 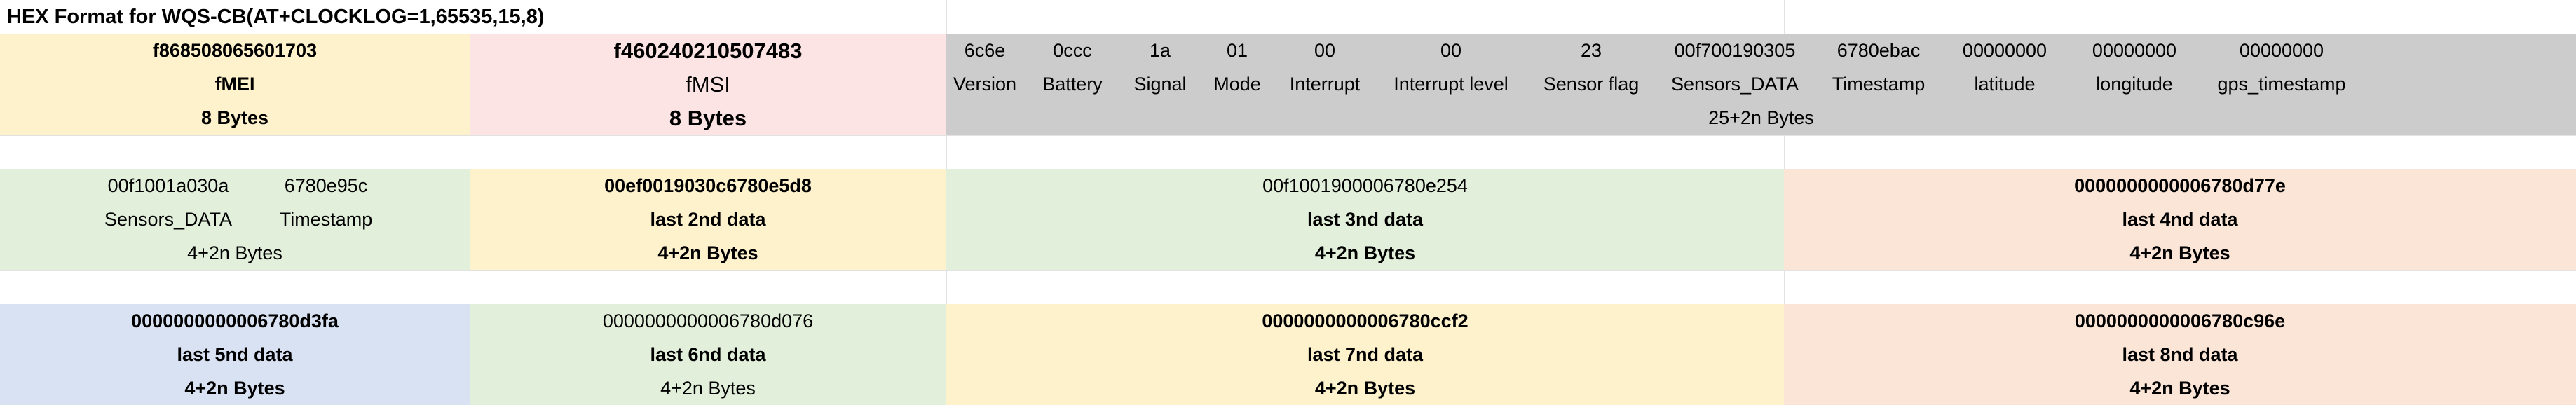 I want to click on field-version-label: Version, so click(x=985, y=84).